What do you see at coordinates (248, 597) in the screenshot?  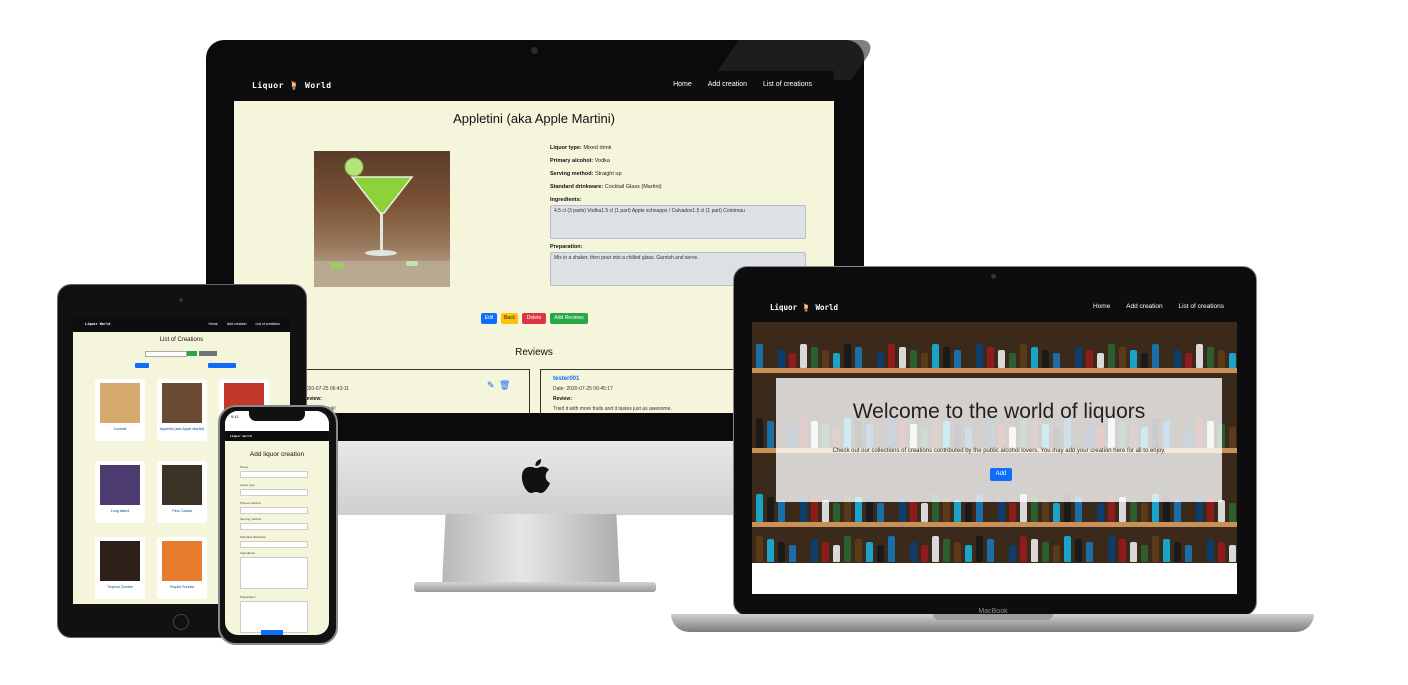 I see `field-label: Preparation` at bounding box center [248, 597].